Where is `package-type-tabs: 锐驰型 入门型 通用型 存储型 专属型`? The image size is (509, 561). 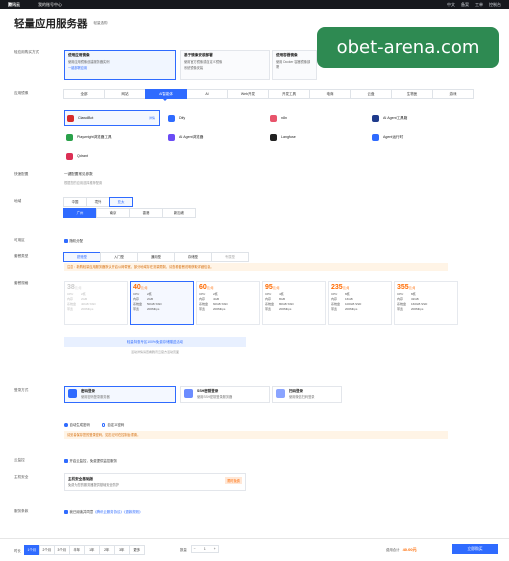
package-type-tabs: 锐驰型 入门型 通用型 存储型 专属型 is located at coordinates (156, 257).